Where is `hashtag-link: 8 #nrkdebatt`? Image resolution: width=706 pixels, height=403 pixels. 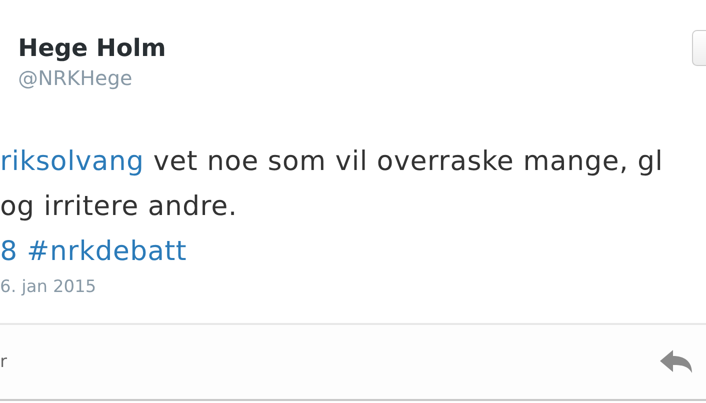
hashtag-link: 8 #nrkdebatt is located at coordinates (93, 251).